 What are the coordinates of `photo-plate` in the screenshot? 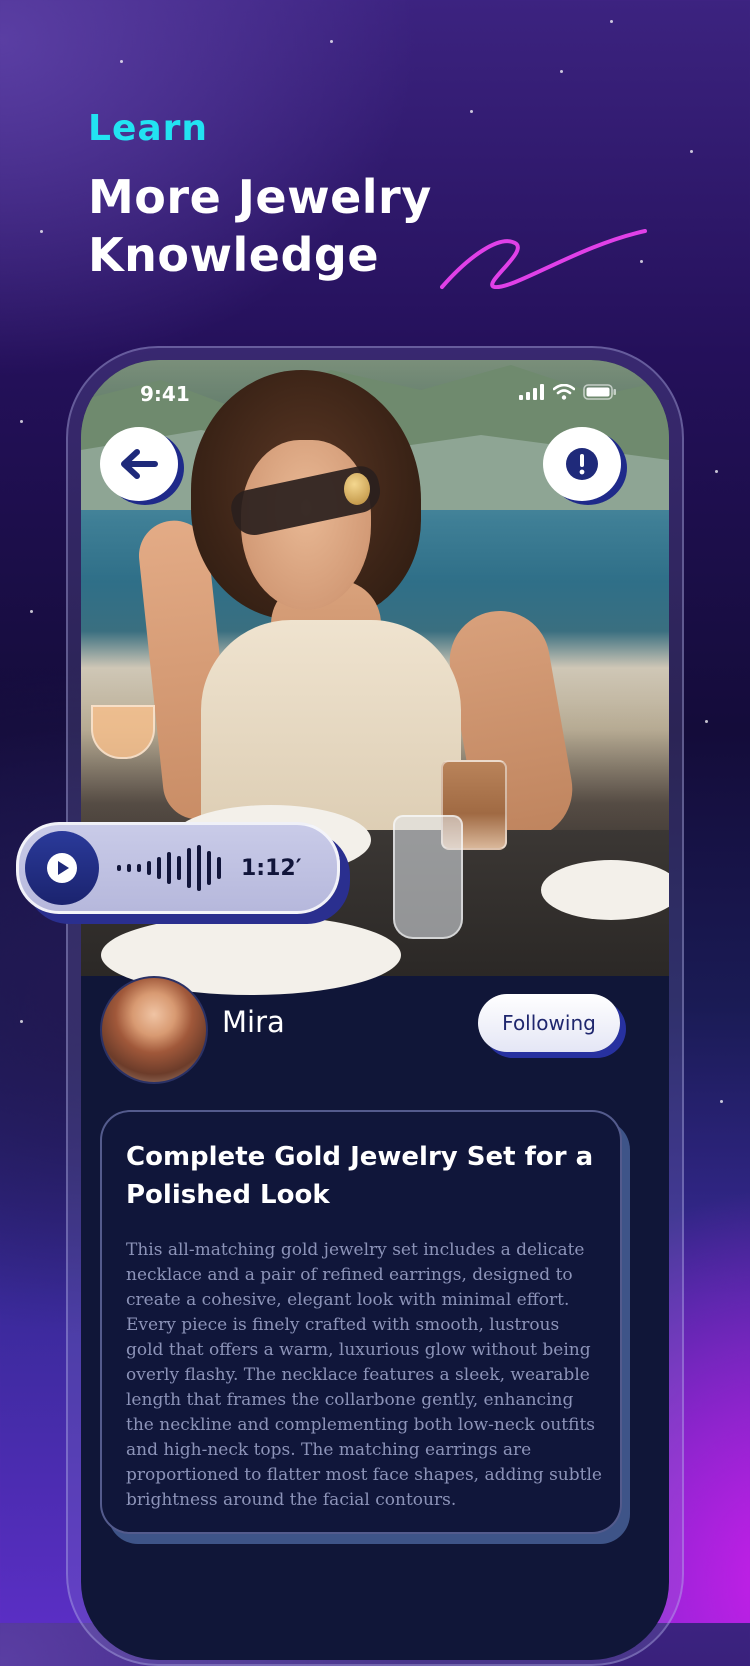 It's located at (605, 890).